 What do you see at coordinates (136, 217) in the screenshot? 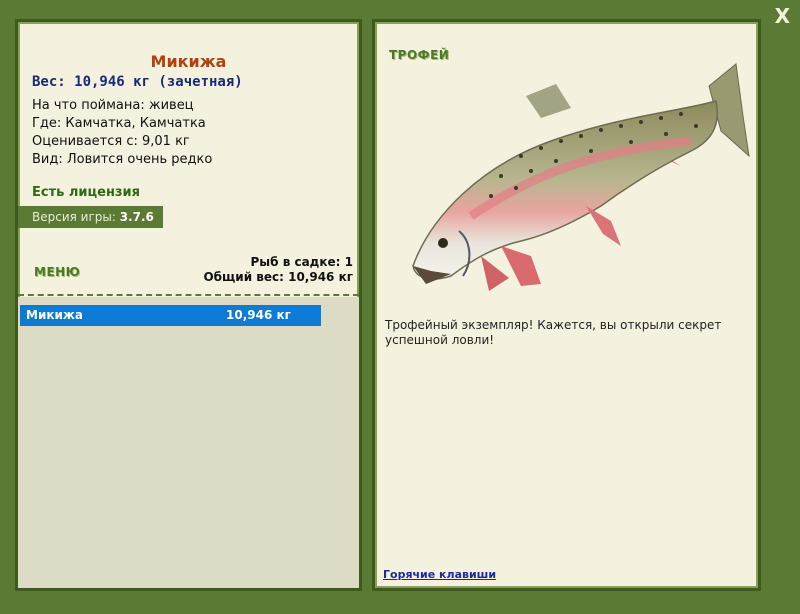
I see `version-number: 3.7.6` at bounding box center [136, 217].